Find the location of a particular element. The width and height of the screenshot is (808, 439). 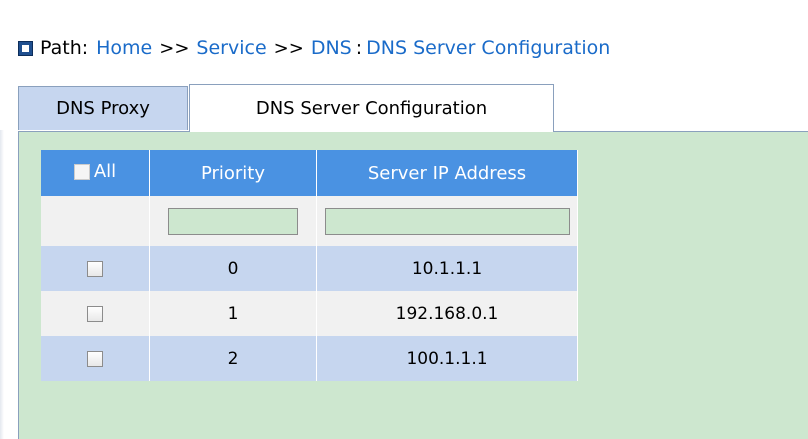

column-header-all: All is located at coordinates (95, 173).